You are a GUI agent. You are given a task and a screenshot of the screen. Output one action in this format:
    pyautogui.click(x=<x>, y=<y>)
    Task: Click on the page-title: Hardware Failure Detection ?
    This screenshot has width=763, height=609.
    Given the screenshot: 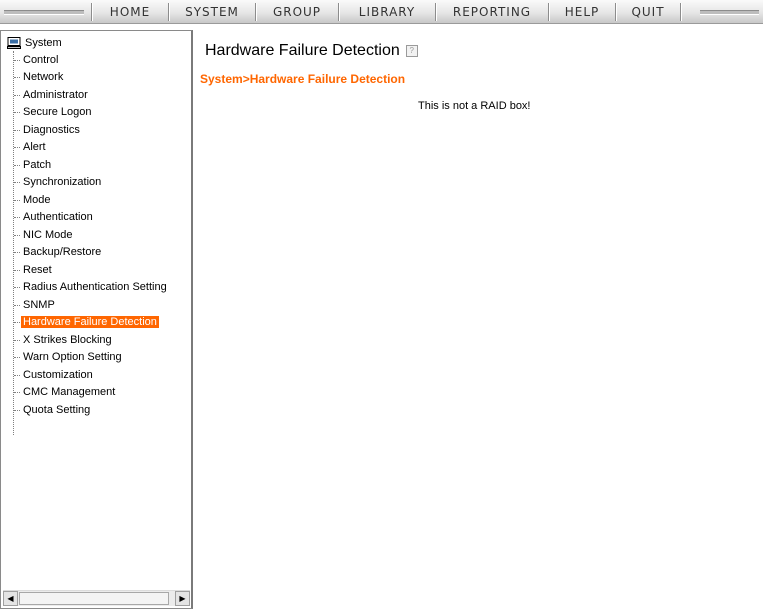 What is the action you would take?
    pyautogui.click(x=311, y=51)
    